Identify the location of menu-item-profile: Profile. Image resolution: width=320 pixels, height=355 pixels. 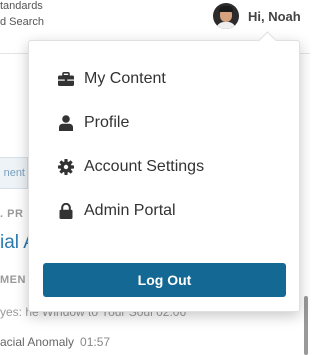
(164, 123).